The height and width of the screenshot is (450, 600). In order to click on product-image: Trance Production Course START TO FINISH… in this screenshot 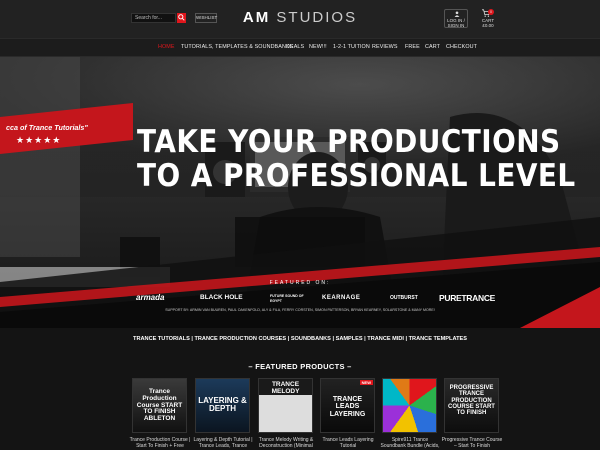, I will do `click(159, 405)`.